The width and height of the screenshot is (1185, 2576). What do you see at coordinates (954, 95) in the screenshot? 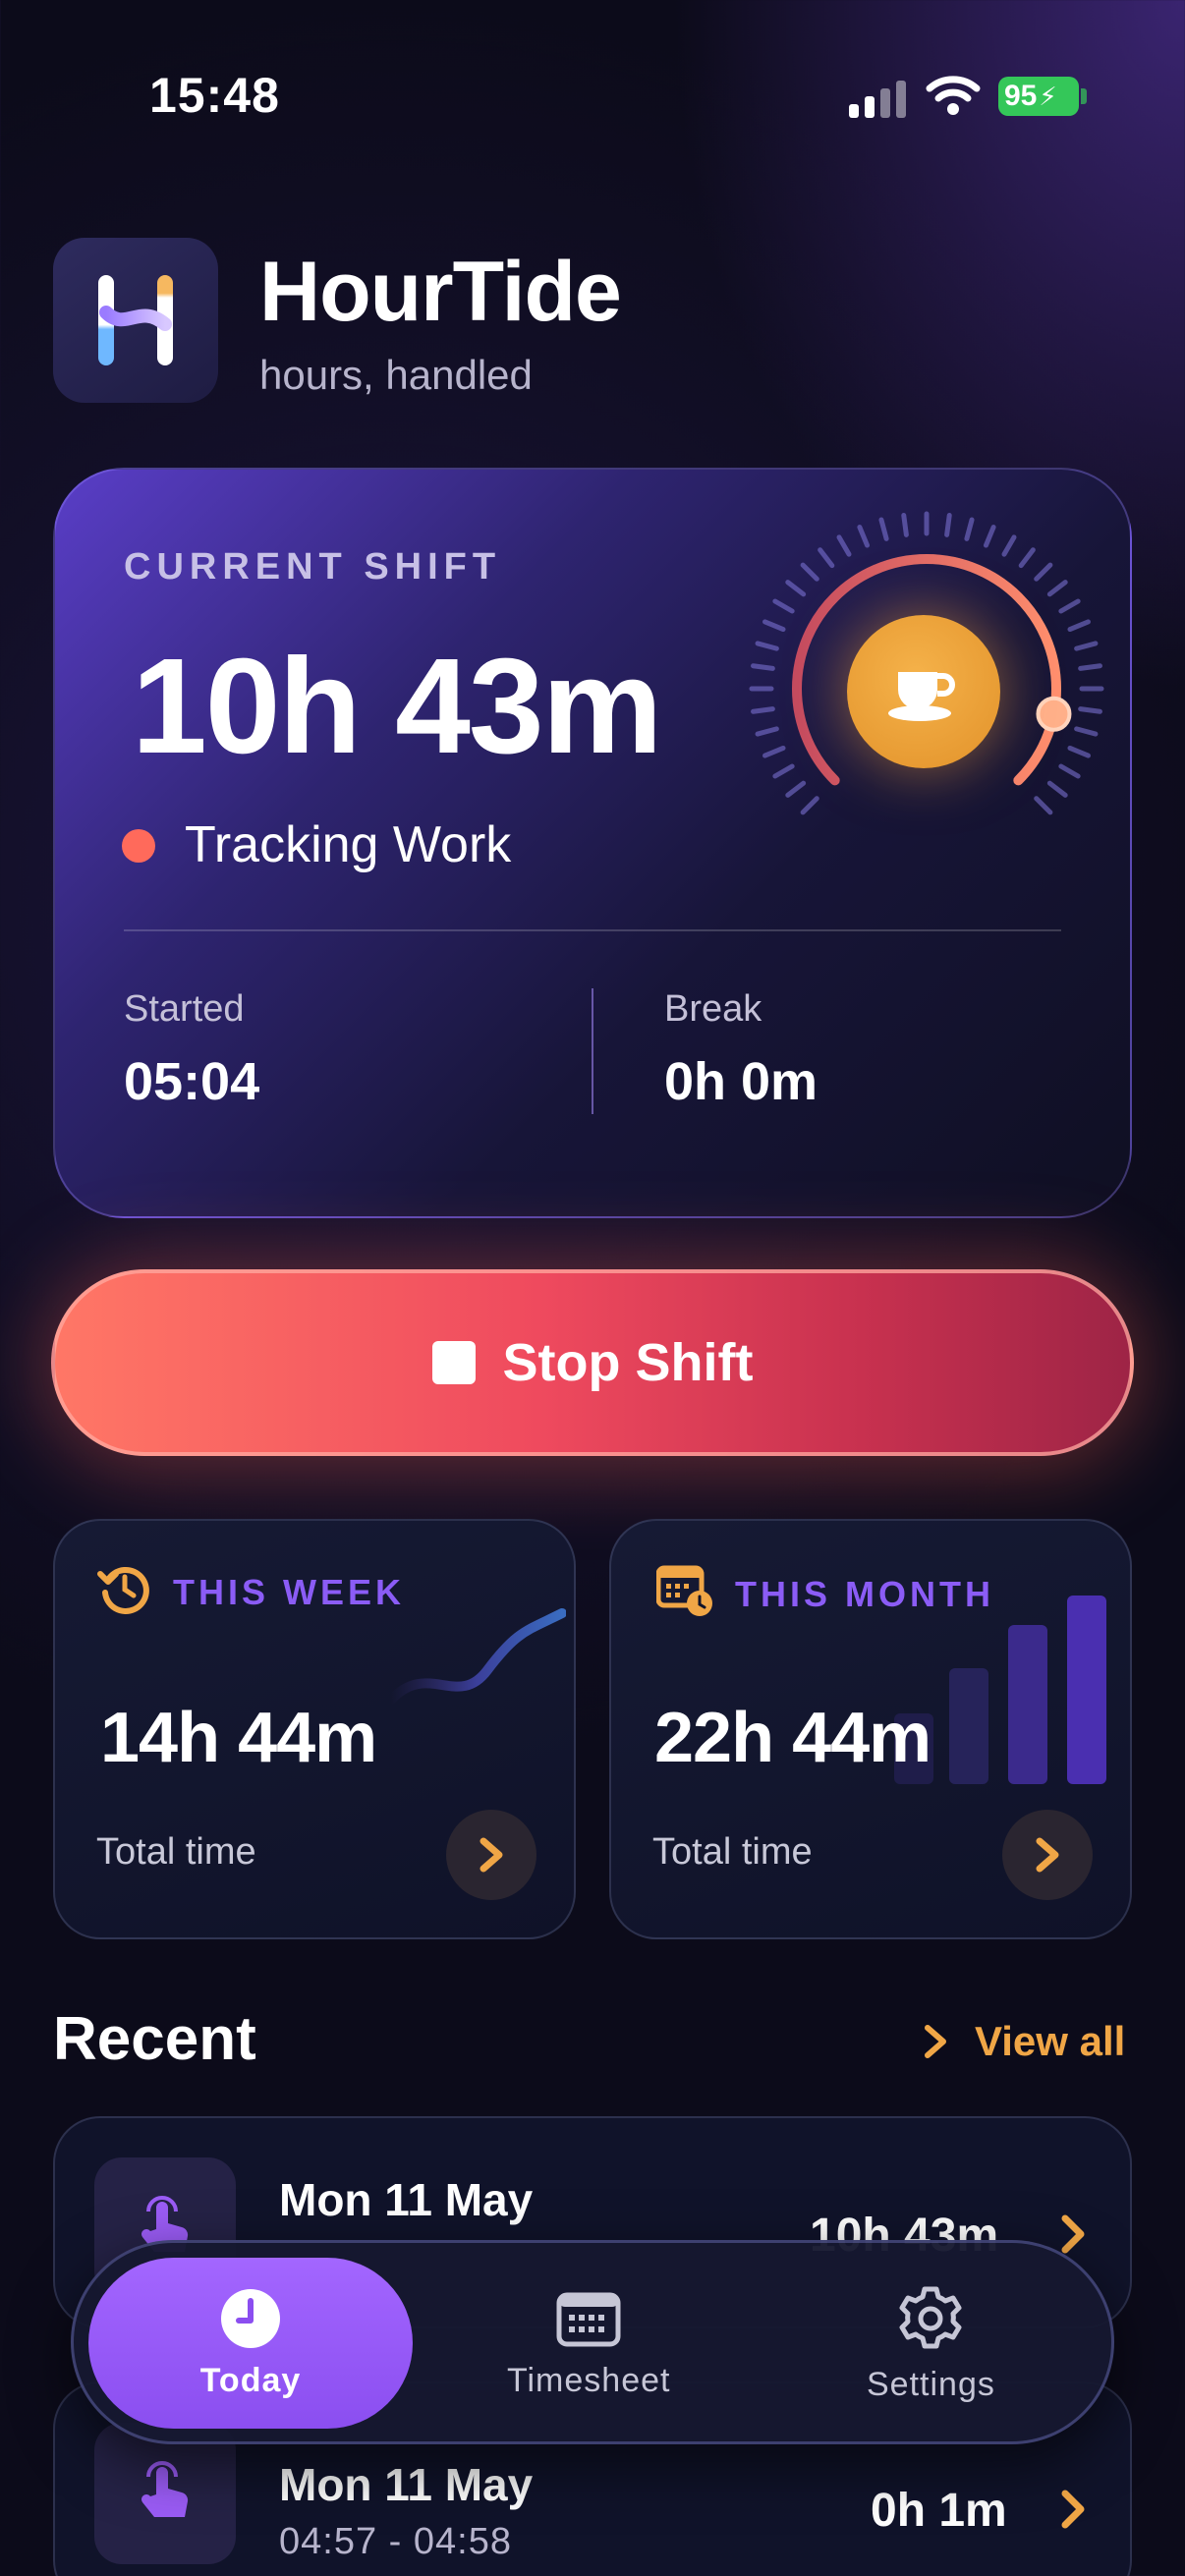
I see `wifi-icon` at bounding box center [954, 95].